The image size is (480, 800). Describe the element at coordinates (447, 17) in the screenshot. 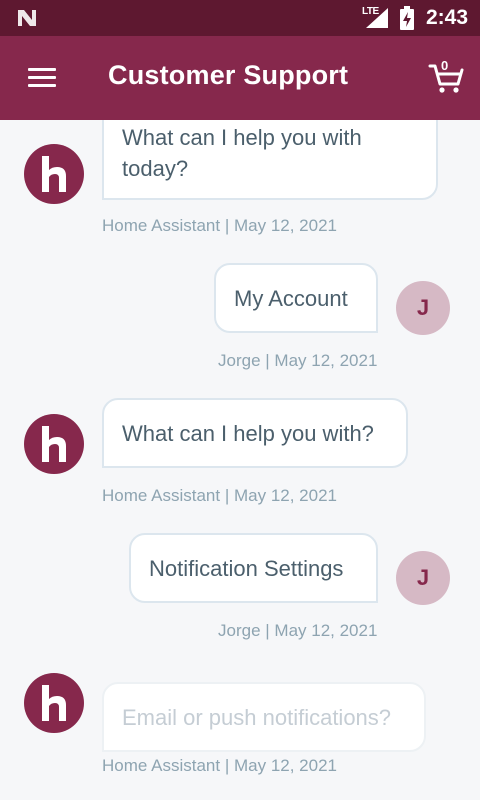

I see `clock-time: 2:43` at that location.